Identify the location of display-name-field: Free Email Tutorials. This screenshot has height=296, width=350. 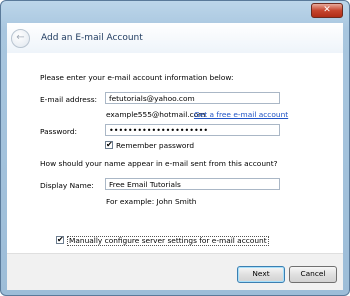
(192, 184).